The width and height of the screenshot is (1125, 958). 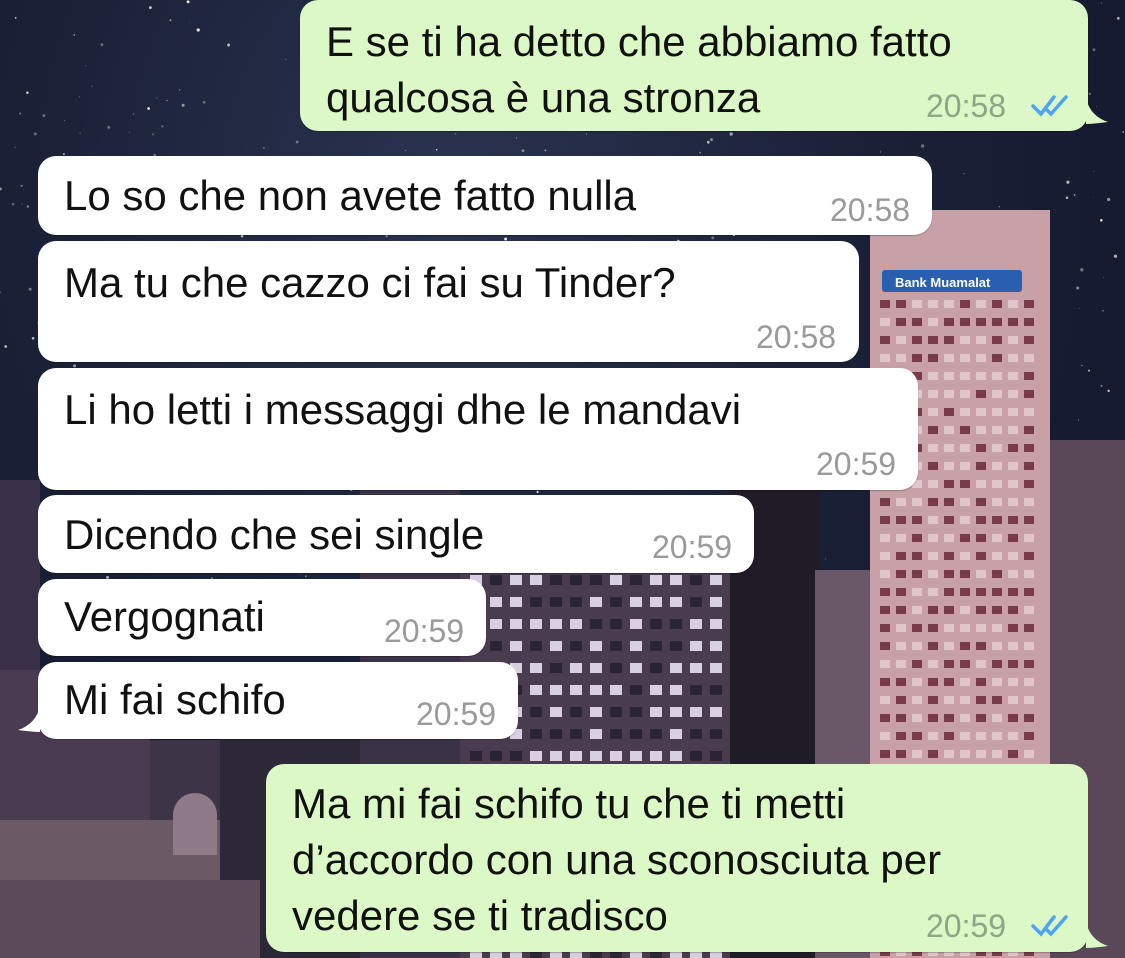 I want to click on bank-billboard-text: Bank Muamalat, so click(x=943, y=282).